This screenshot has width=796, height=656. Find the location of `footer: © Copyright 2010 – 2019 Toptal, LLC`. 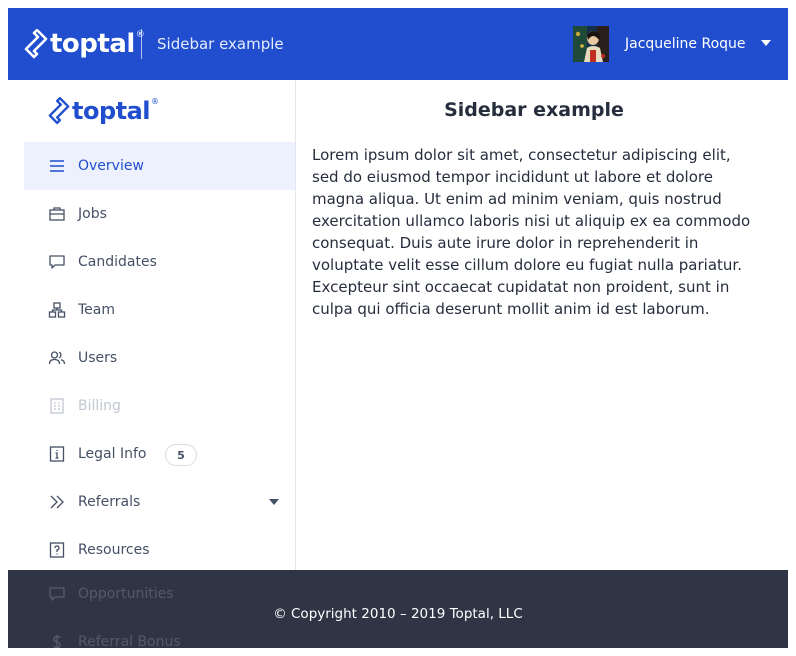

footer: © Copyright 2010 – 2019 Toptal, LLC is located at coordinates (398, 609).